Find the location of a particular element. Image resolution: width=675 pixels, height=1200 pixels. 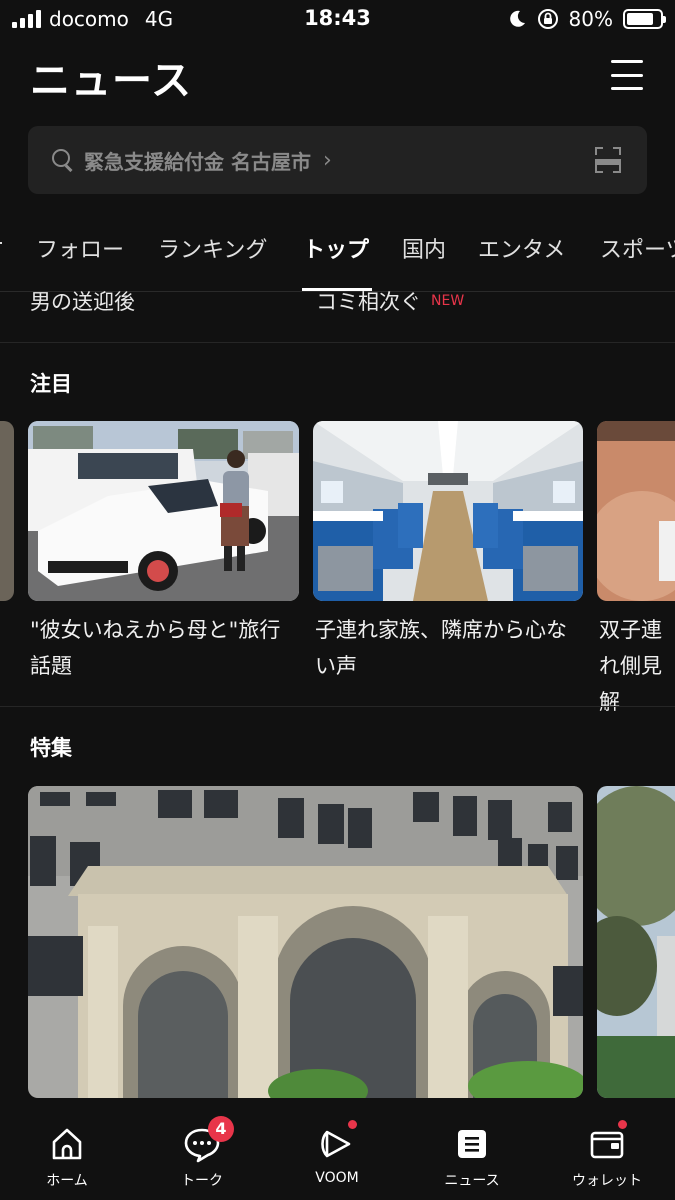

home-icon is located at coordinates (67, 1144).